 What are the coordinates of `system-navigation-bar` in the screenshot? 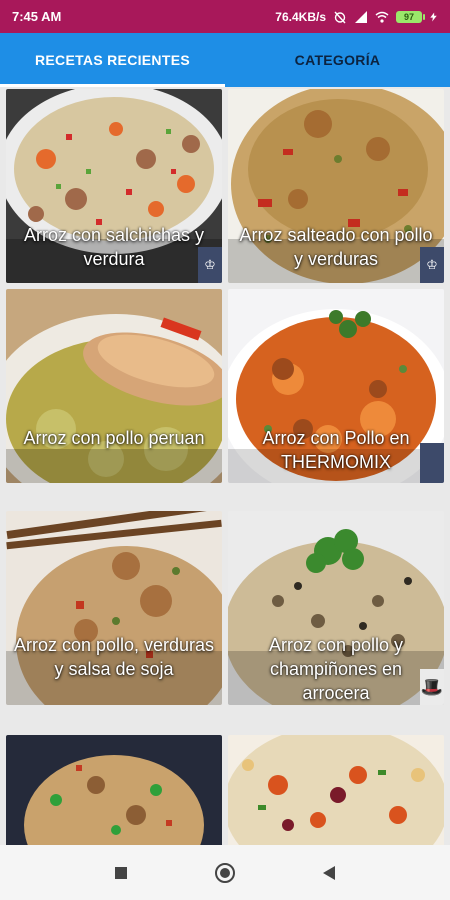 It's located at (225, 872).